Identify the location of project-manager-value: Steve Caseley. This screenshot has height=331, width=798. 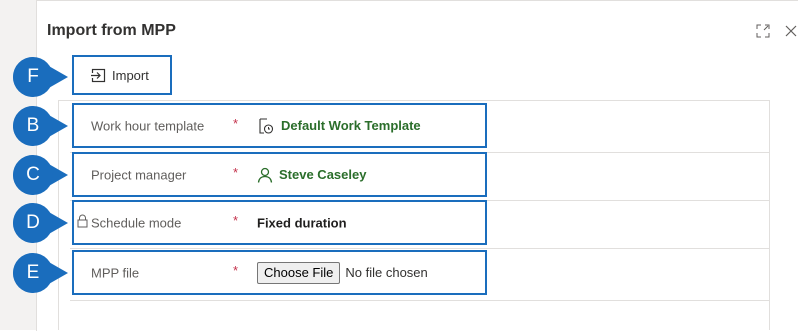
(311, 175).